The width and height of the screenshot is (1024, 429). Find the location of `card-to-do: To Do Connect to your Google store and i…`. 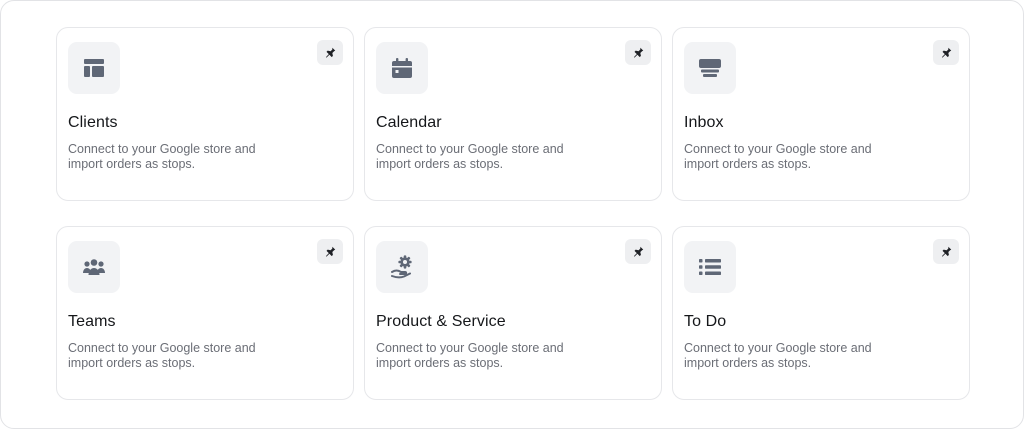

card-to-do: To Do Connect to your Google store and i… is located at coordinates (821, 313).